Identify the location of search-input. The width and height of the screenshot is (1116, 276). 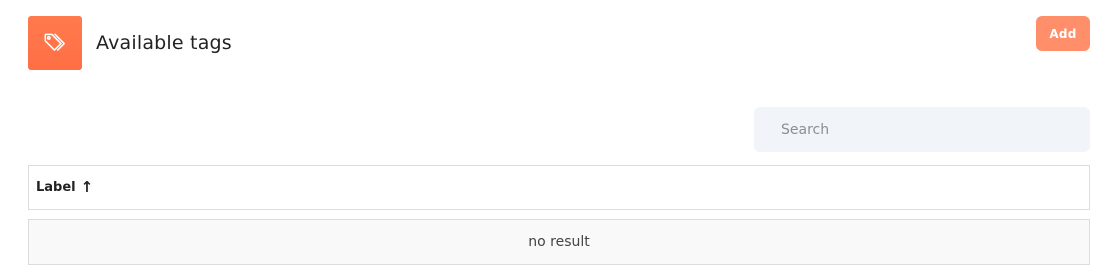
(922, 129).